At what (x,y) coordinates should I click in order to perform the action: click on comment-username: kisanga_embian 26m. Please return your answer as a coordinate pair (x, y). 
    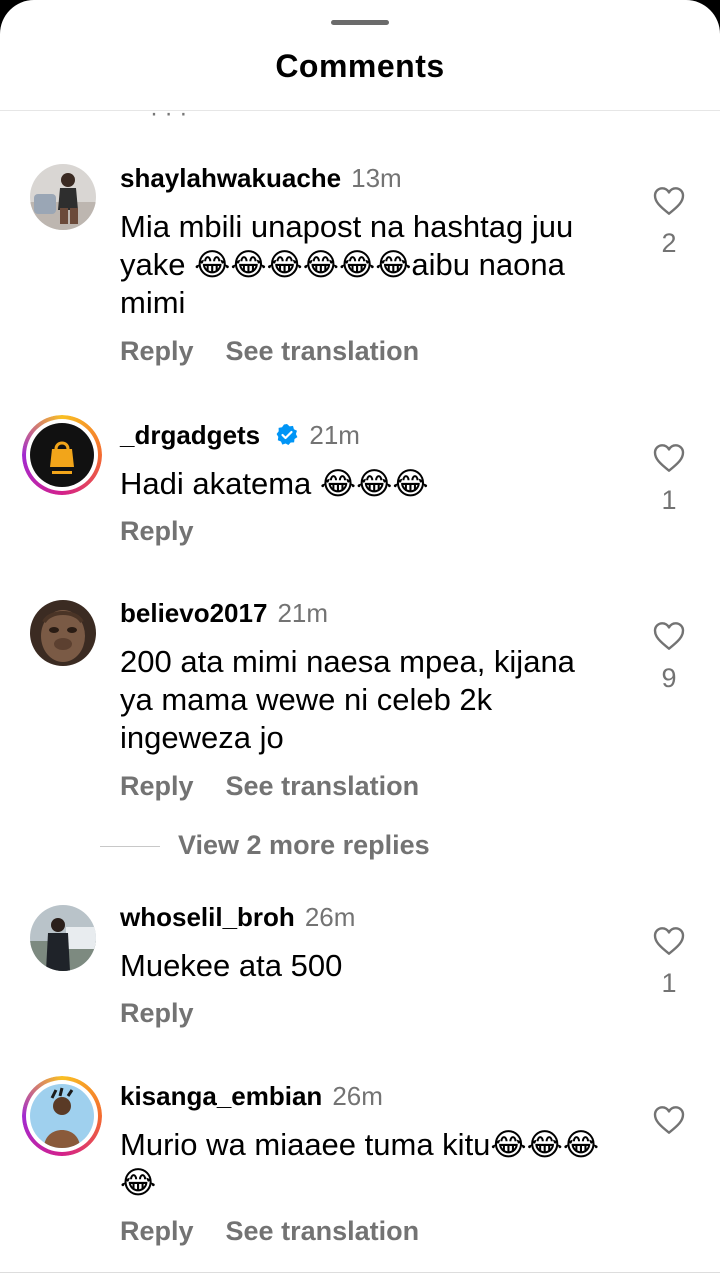
    Looking at the image, I should click on (251, 1096).